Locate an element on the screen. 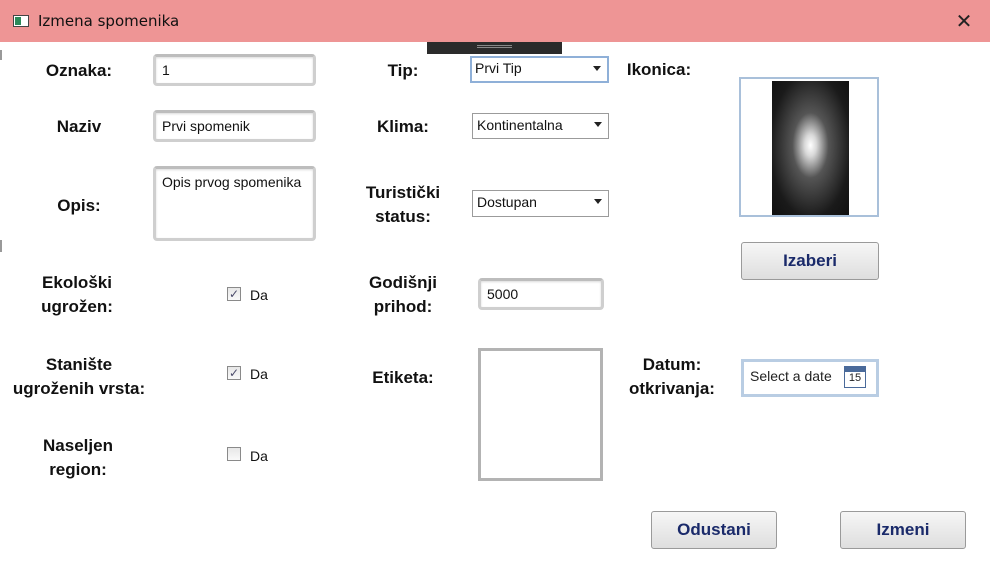  klima-select: Kontinentalna is located at coordinates (540, 126).